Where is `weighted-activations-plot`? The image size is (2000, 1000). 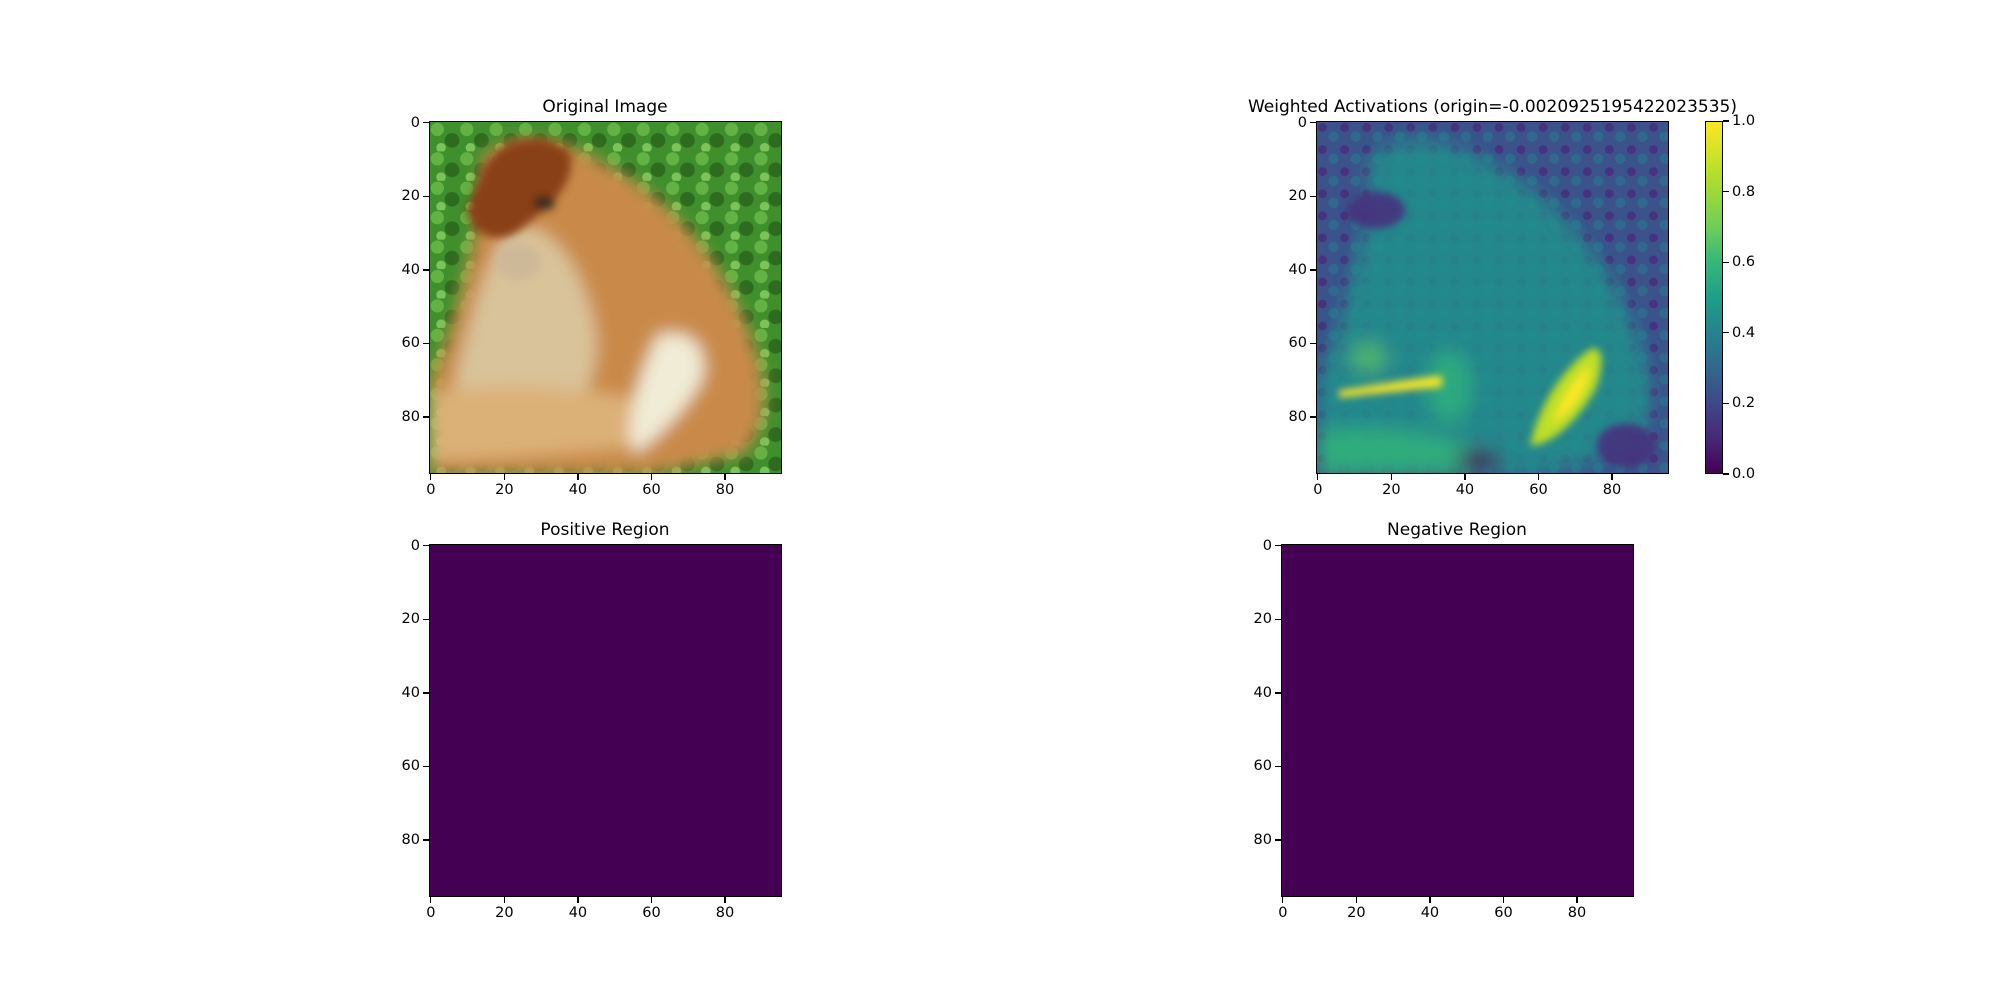
weighted-activations-plot is located at coordinates (1492, 297).